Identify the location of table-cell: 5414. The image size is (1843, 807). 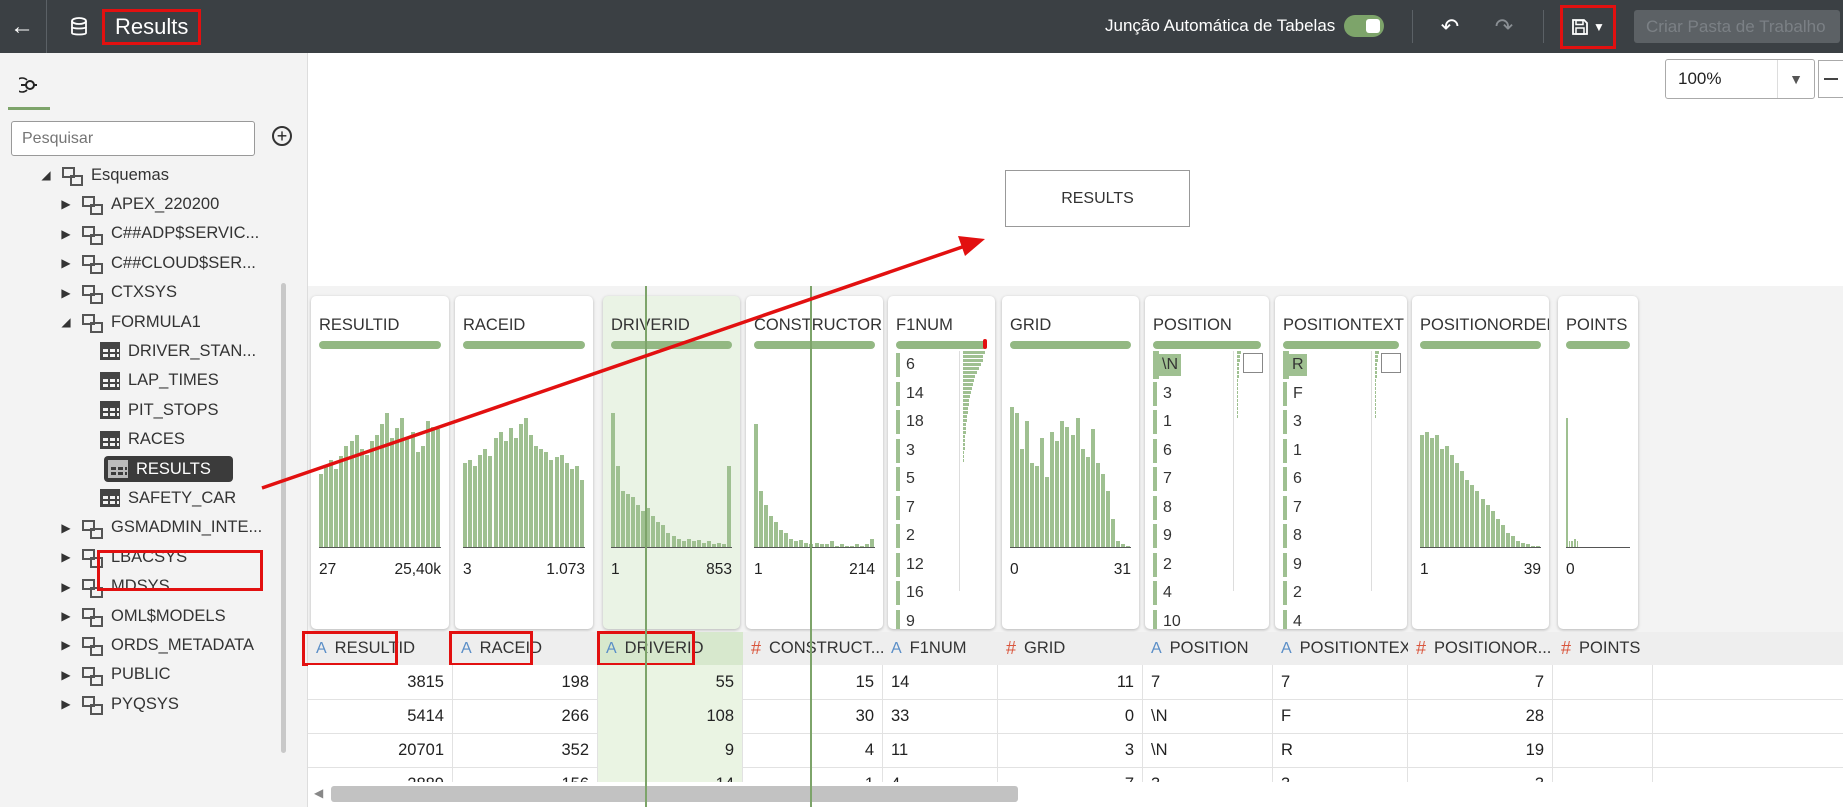
(380, 716).